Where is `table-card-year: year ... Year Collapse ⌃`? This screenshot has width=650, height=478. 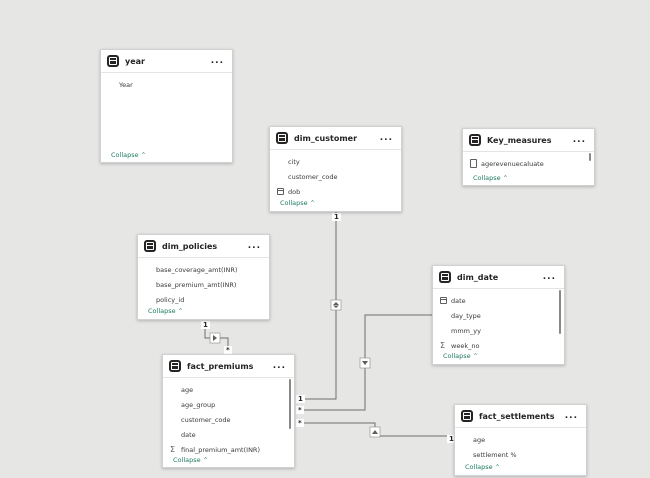
table-card-year: year ... Year Collapse ⌃ is located at coordinates (166, 106).